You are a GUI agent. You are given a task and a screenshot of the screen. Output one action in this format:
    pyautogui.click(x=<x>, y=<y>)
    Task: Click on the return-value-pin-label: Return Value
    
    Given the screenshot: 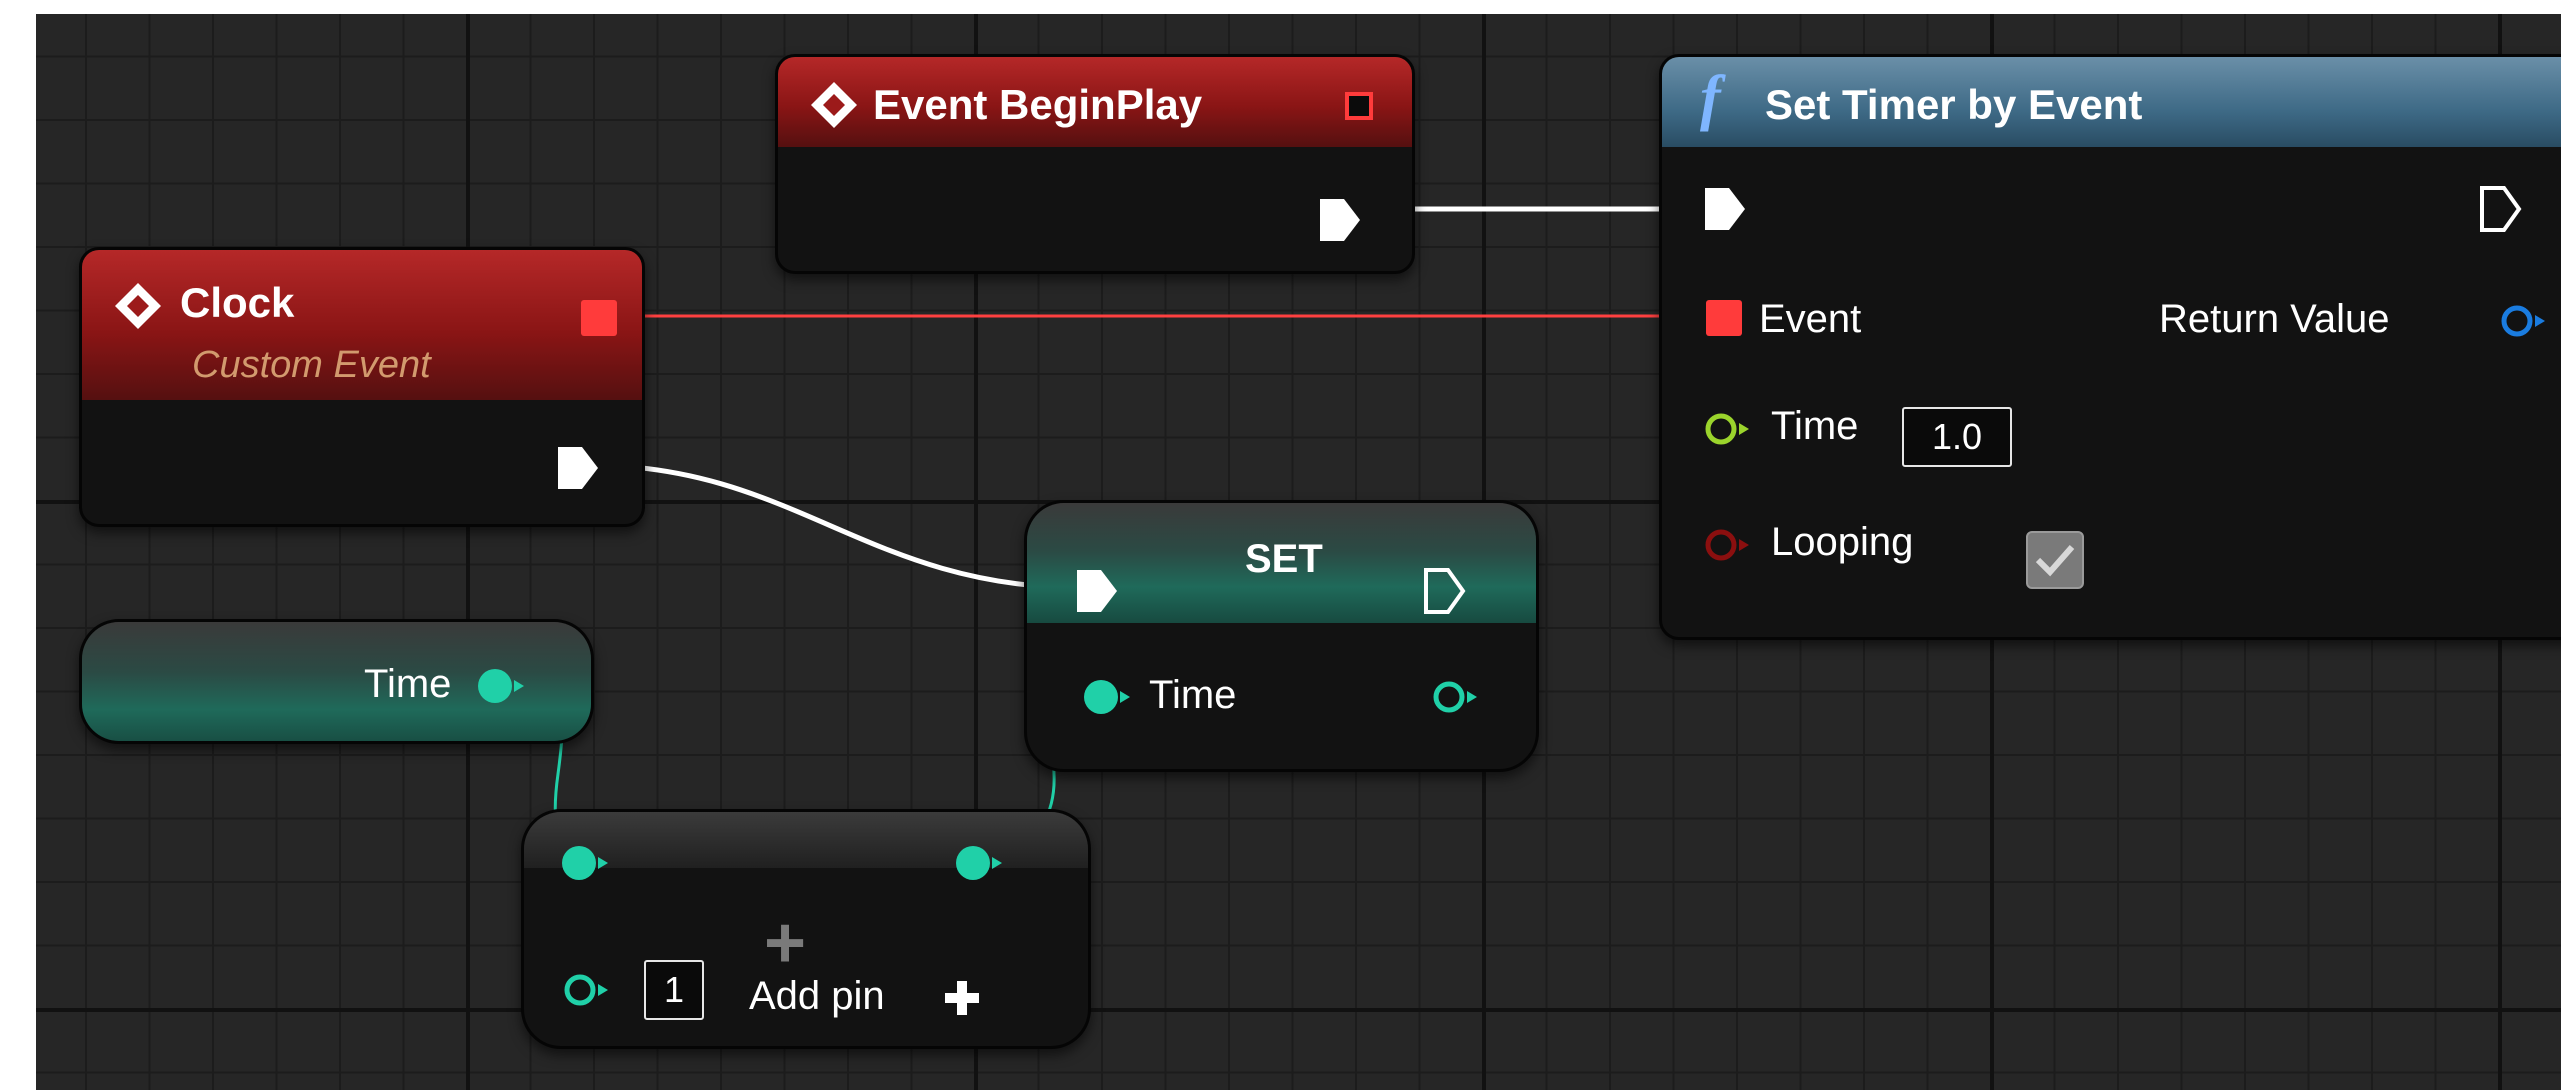 What is the action you would take?
    pyautogui.click(x=2274, y=319)
    